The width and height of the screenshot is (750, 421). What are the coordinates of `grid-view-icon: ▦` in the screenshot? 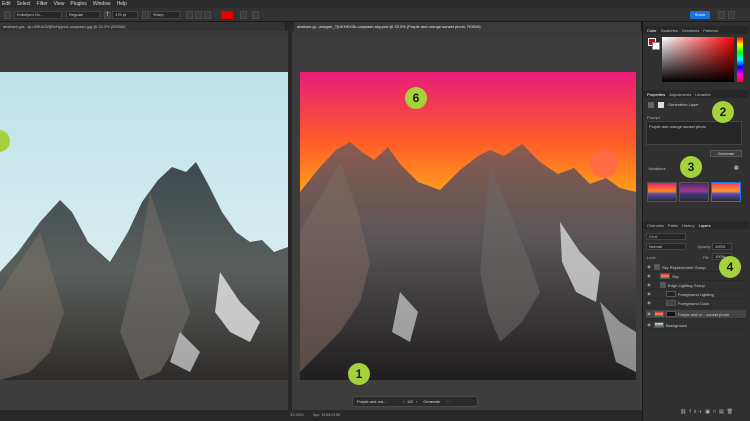 It's located at (737, 168).